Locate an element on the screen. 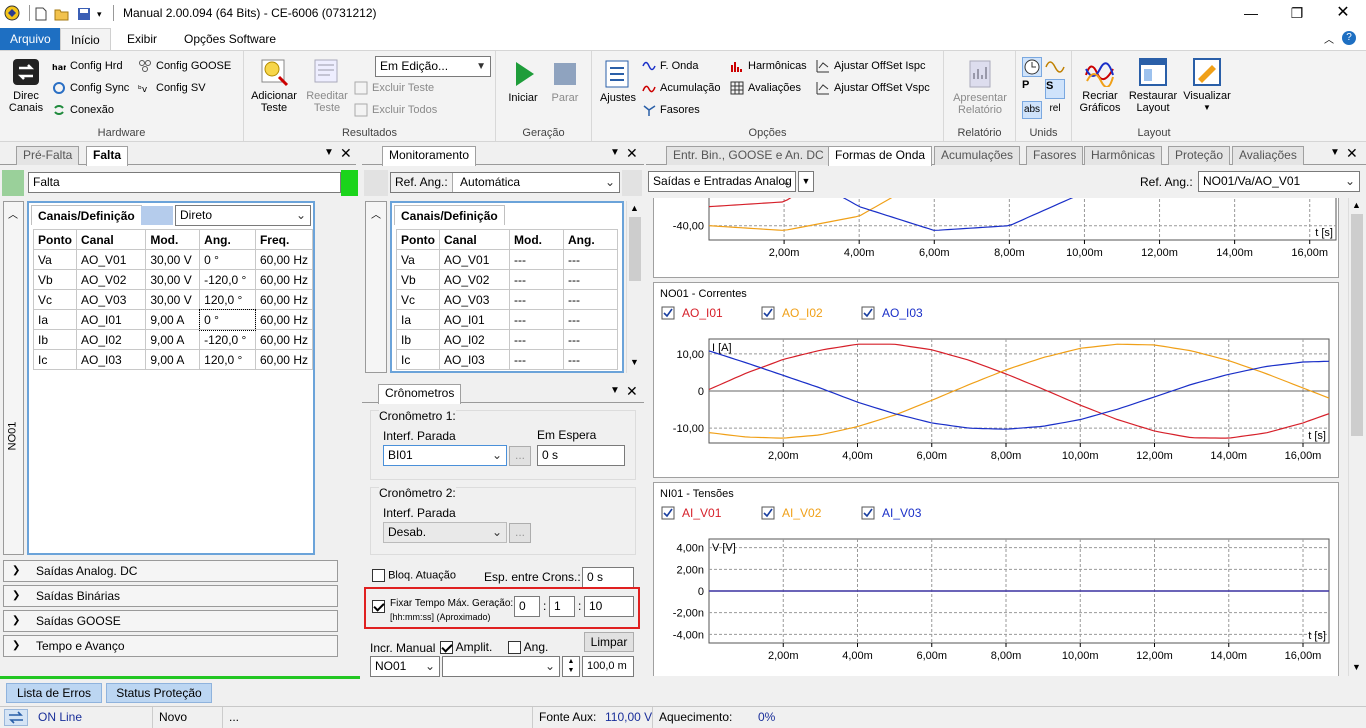 This screenshot has width=1366, height=728. ang-checkbox: Ang. is located at coordinates (528, 647).